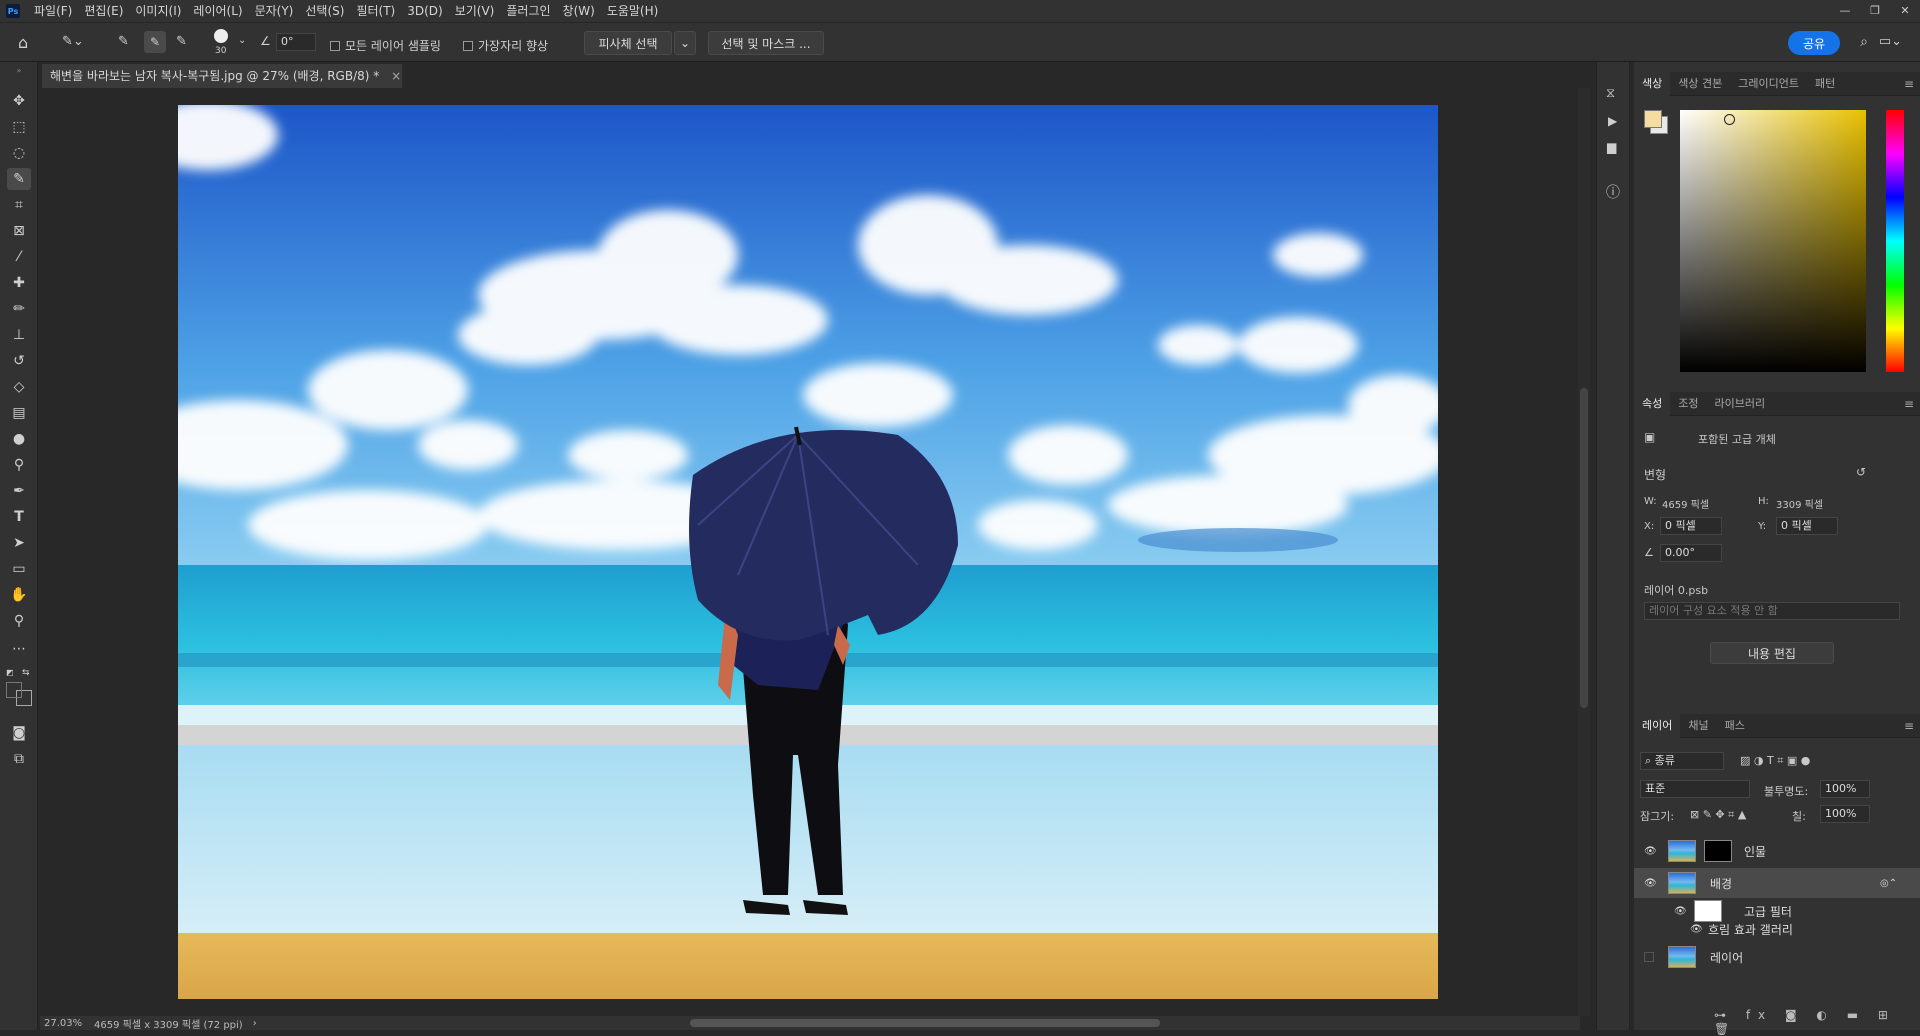 Image resolution: width=1920 pixels, height=1036 pixels. What do you see at coordinates (69, 1023) in the screenshot?
I see `zoom-level: 27.03%` at bounding box center [69, 1023].